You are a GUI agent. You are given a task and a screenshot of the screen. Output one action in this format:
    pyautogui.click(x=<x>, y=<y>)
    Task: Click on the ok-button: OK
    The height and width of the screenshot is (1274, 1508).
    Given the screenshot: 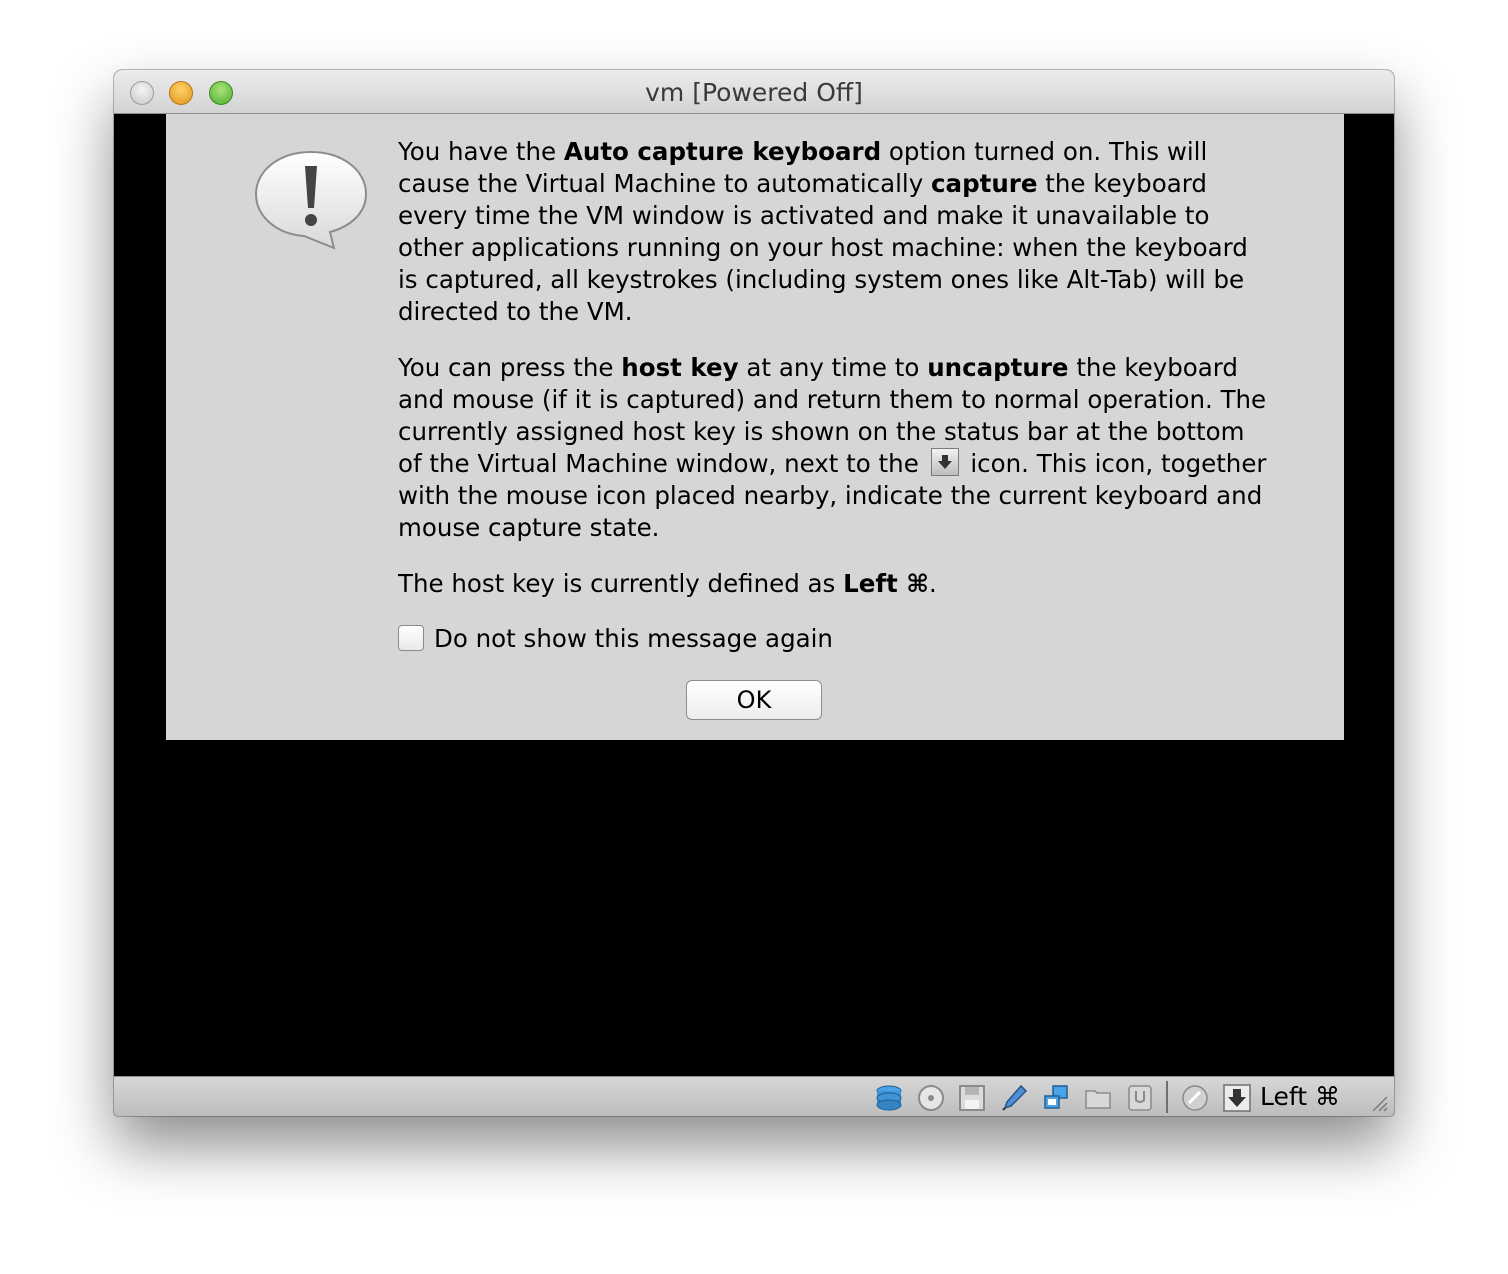 What is the action you would take?
    pyautogui.click(x=754, y=700)
    